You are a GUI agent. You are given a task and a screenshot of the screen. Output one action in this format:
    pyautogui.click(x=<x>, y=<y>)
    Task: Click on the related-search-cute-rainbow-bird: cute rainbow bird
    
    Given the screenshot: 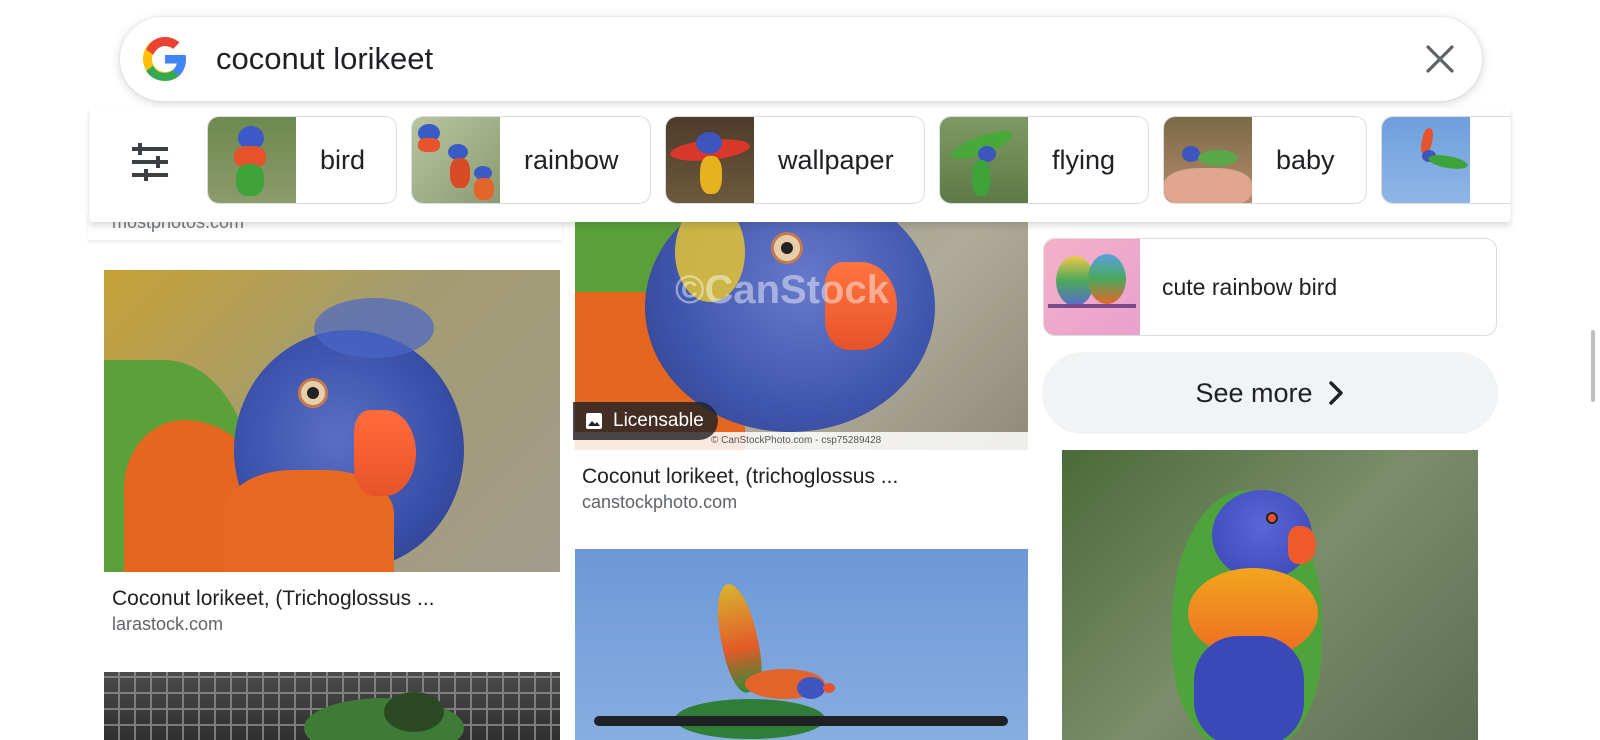 What is the action you would take?
    pyautogui.click(x=1270, y=287)
    